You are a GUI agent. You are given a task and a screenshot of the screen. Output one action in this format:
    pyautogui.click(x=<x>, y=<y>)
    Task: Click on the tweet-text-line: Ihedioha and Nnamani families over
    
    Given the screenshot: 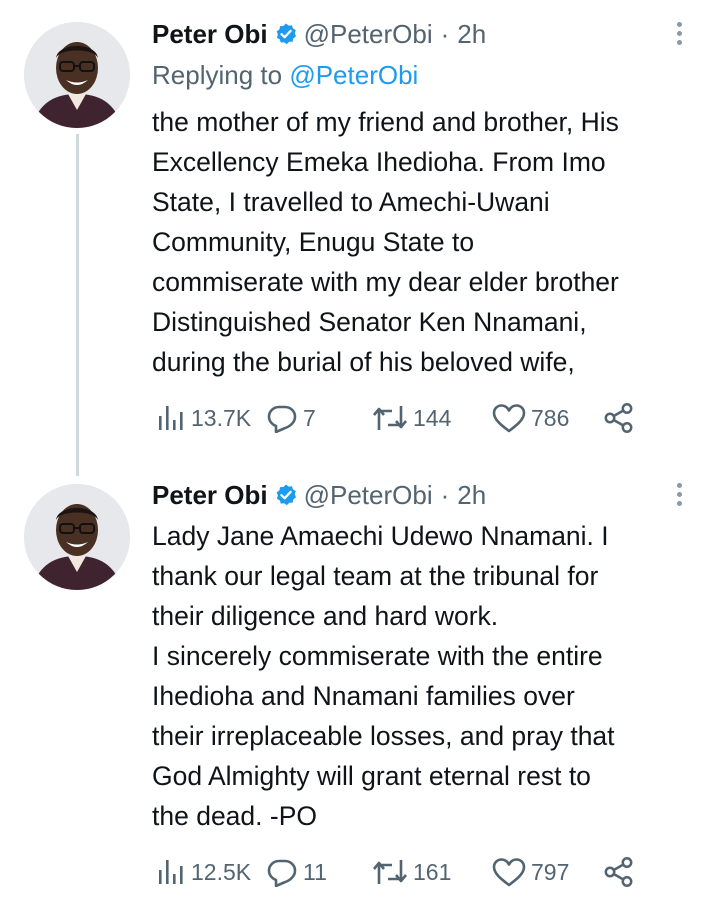 What is the action you would take?
    pyautogui.click(x=363, y=696)
    